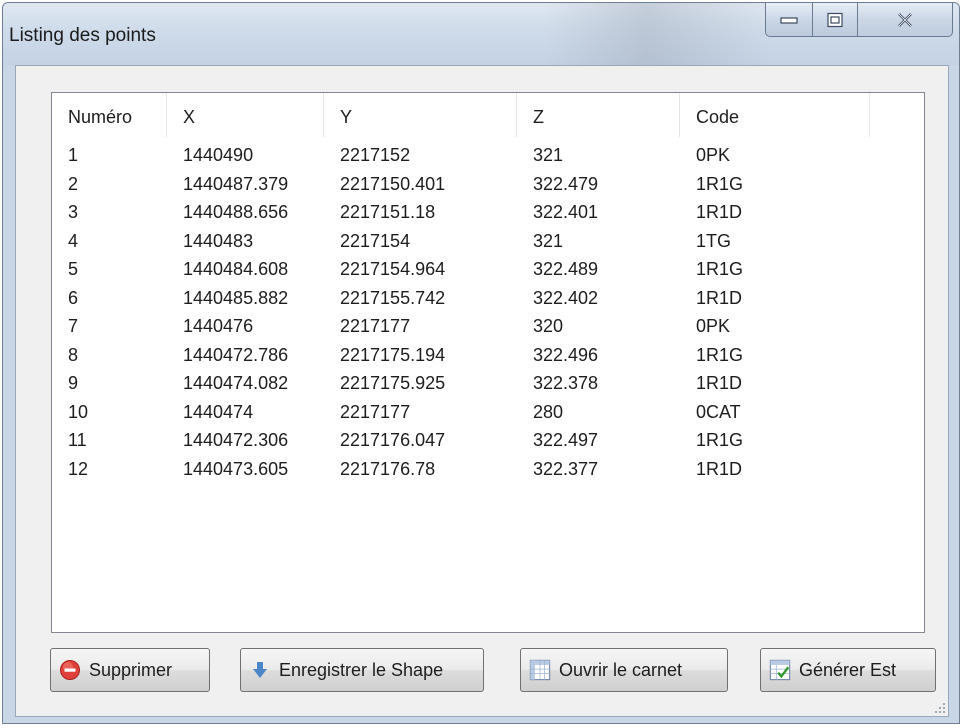  I want to click on list-row: 2 1440487.379 2217150.401 322.479 1R1G, so click(488, 184).